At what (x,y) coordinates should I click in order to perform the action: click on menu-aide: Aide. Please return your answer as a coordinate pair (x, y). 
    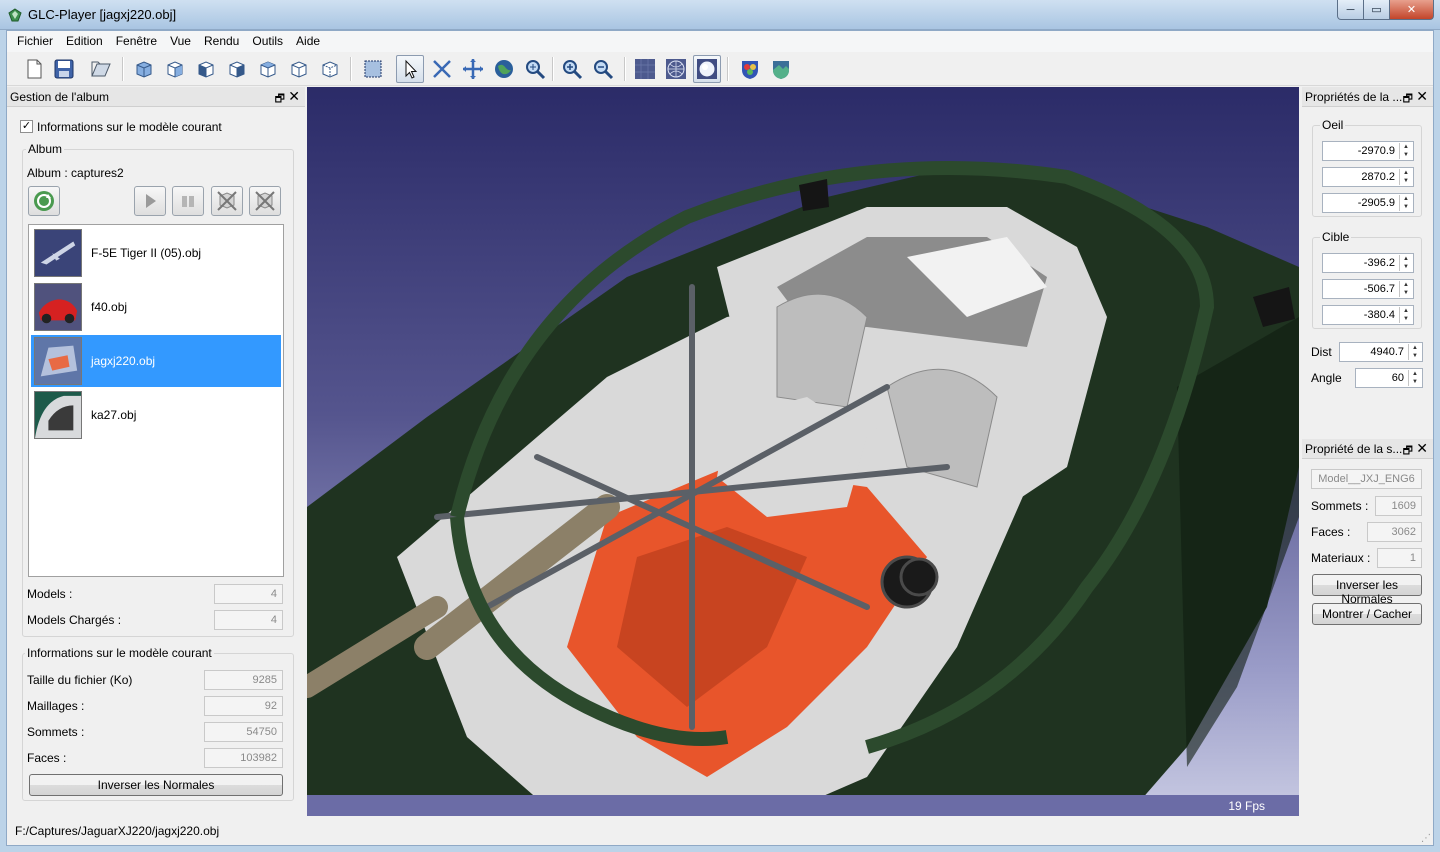
    Looking at the image, I should click on (307, 41).